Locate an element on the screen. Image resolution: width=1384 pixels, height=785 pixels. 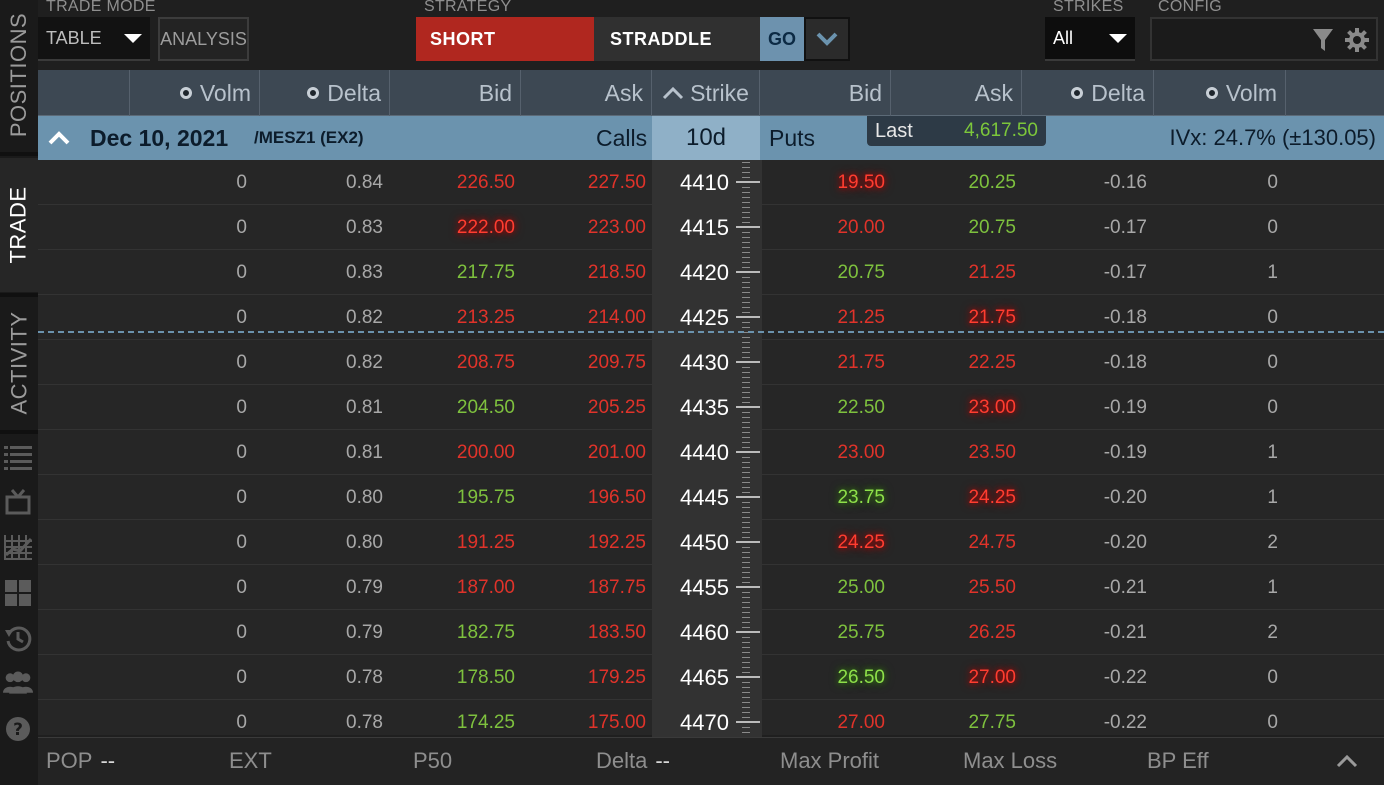
analysis-button: ANALYSIS is located at coordinates (203, 39).